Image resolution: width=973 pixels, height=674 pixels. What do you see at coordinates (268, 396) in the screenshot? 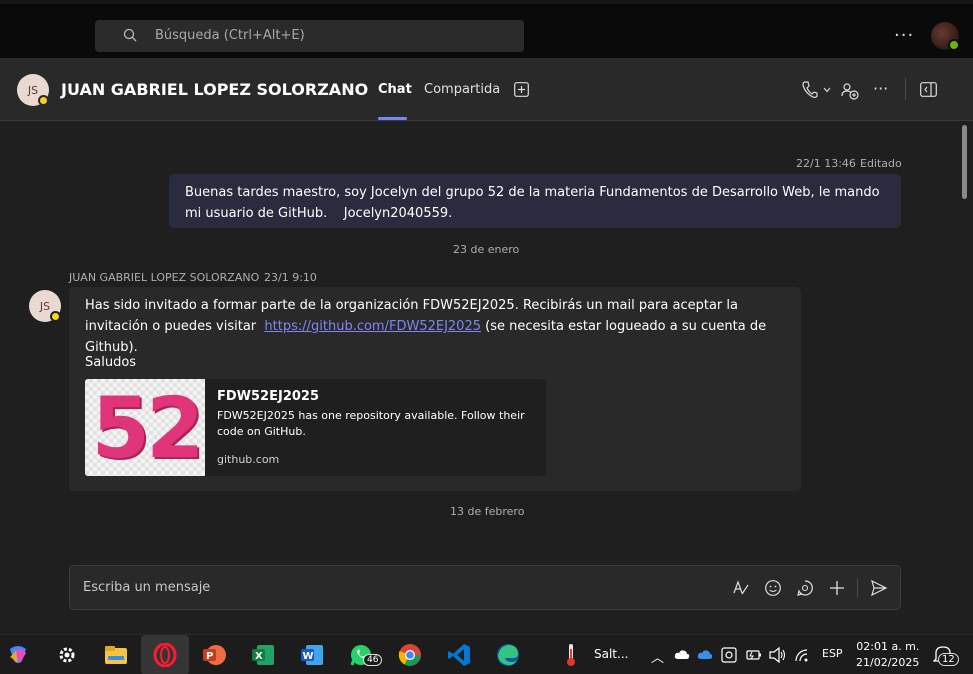
I see `link-preview-title: FDW52EJ2025` at bounding box center [268, 396].